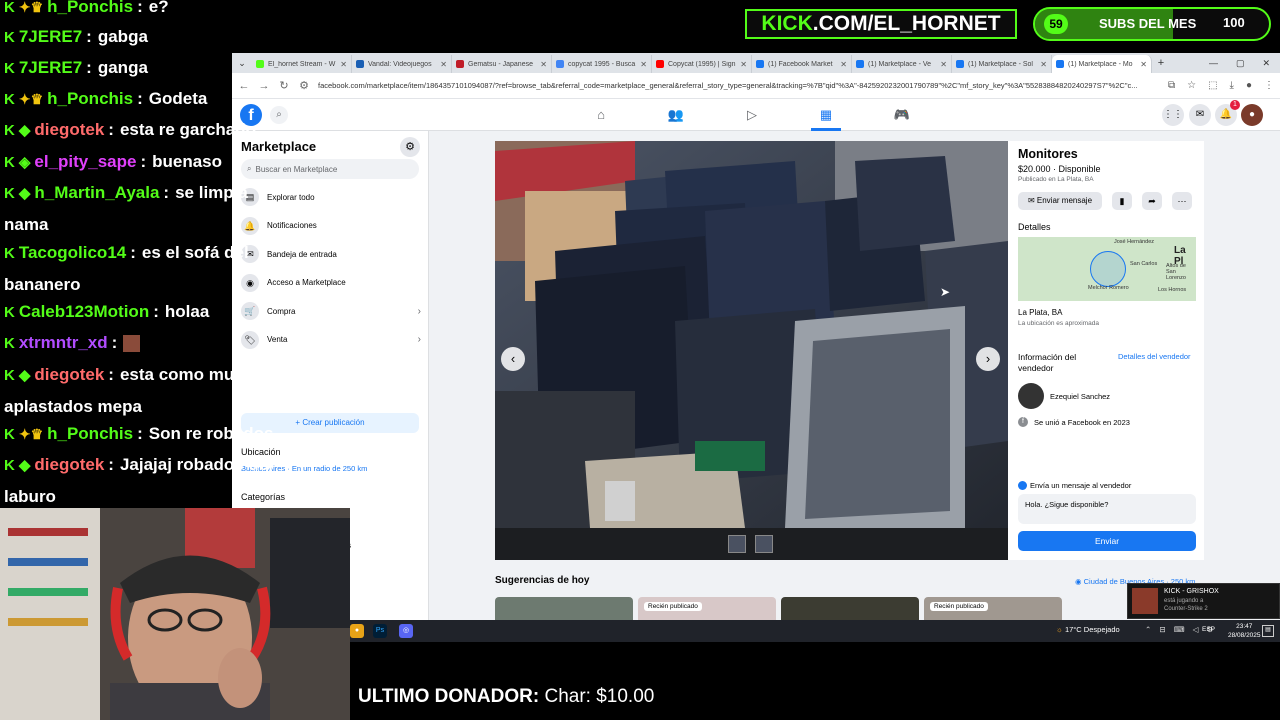 This screenshot has width=1280, height=720. What do you see at coordinates (902, 115) in the screenshot?
I see `gaming-icon: 🎮` at bounding box center [902, 115].